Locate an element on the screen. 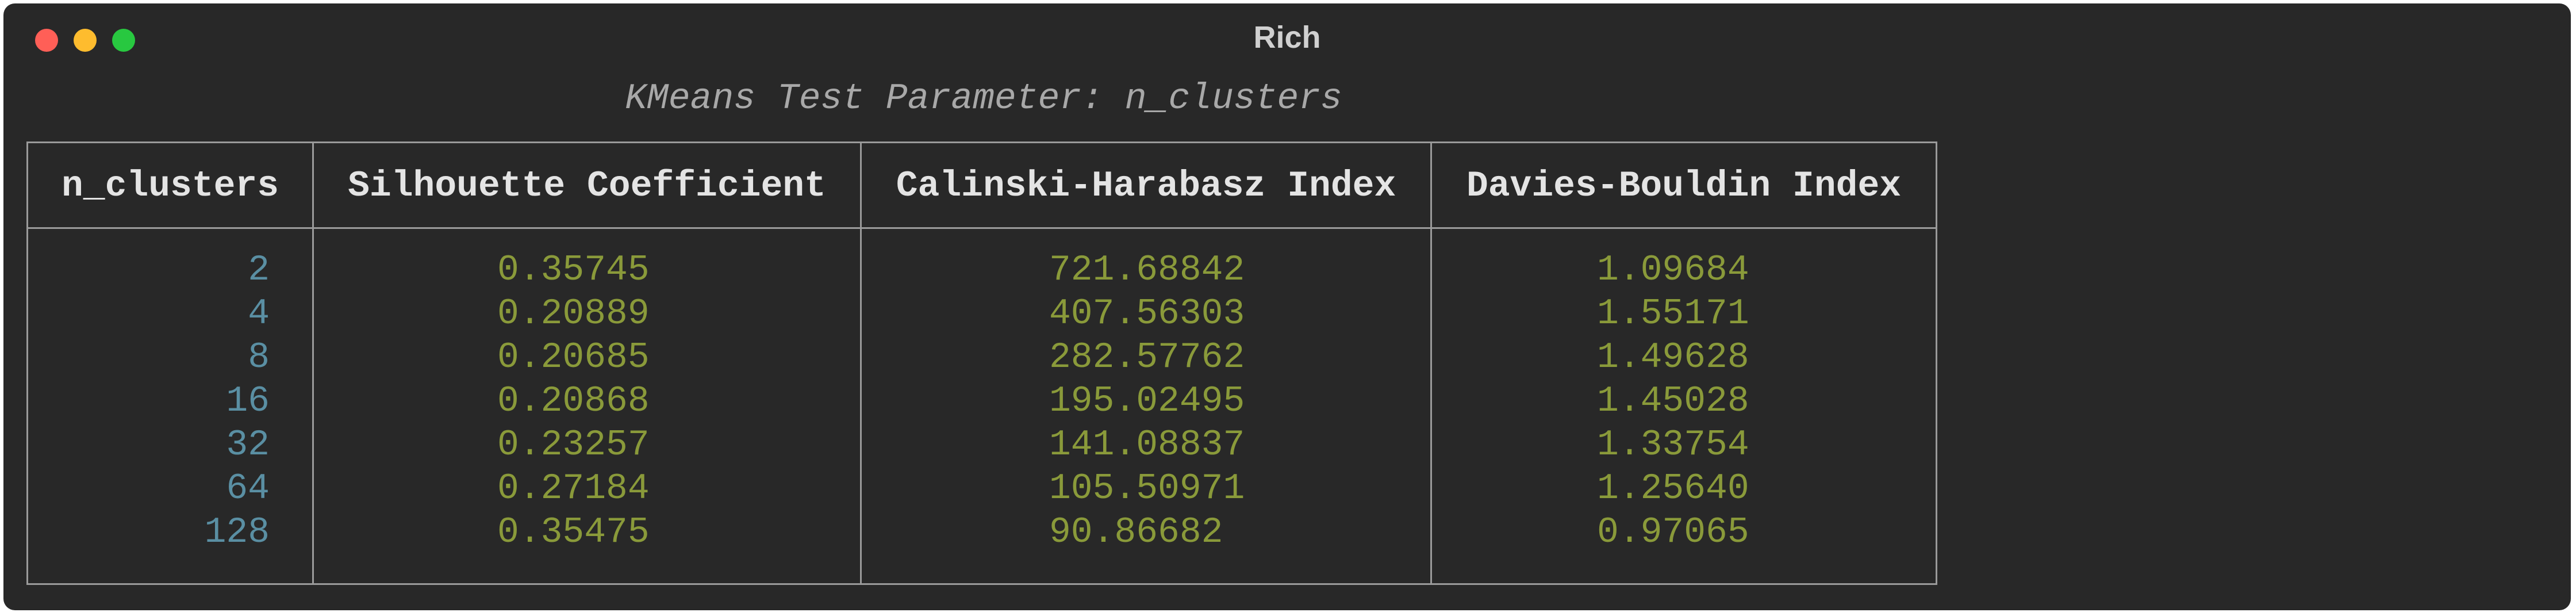  table-cell-n-clusters: 4 is located at coordinates (259, 313).